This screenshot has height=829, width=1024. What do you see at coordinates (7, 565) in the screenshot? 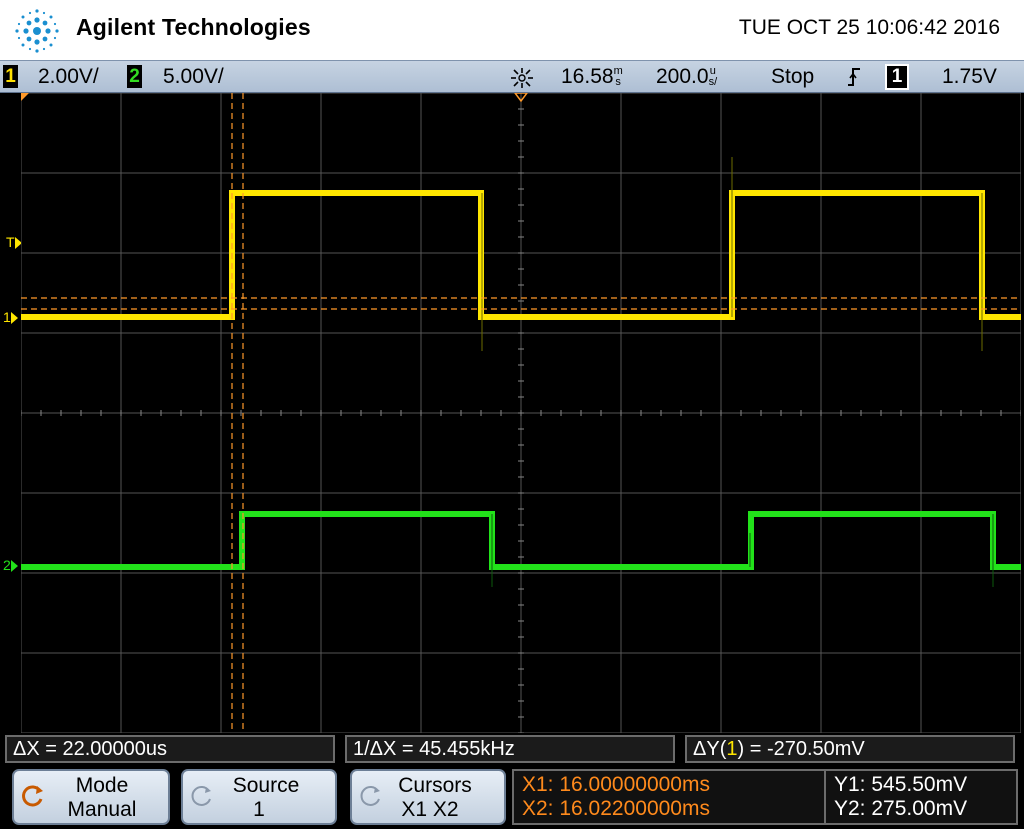
I see `ch2-marker-label: 2` at bounding box center [7, 565].